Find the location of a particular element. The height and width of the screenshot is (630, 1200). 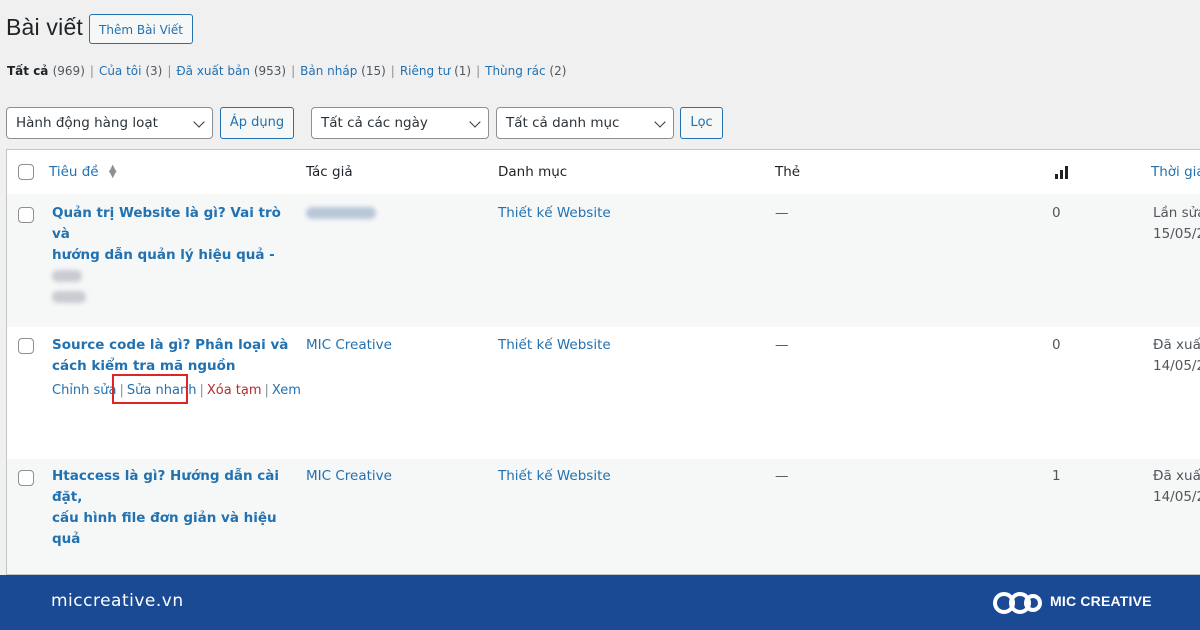

date-filter-select: Tất cả các ngày is located at coordinates (400, 123).